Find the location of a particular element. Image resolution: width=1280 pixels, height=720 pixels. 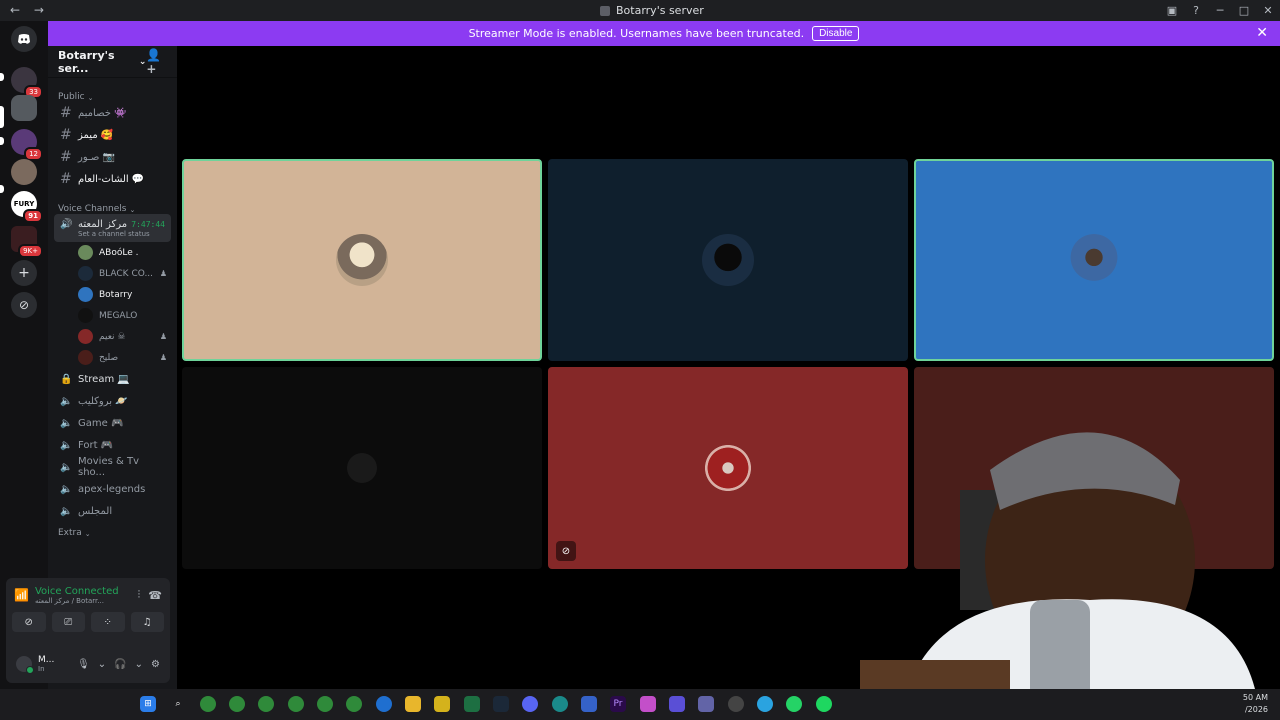

premiere-icon: Pr is located at coordinates (618, 704).